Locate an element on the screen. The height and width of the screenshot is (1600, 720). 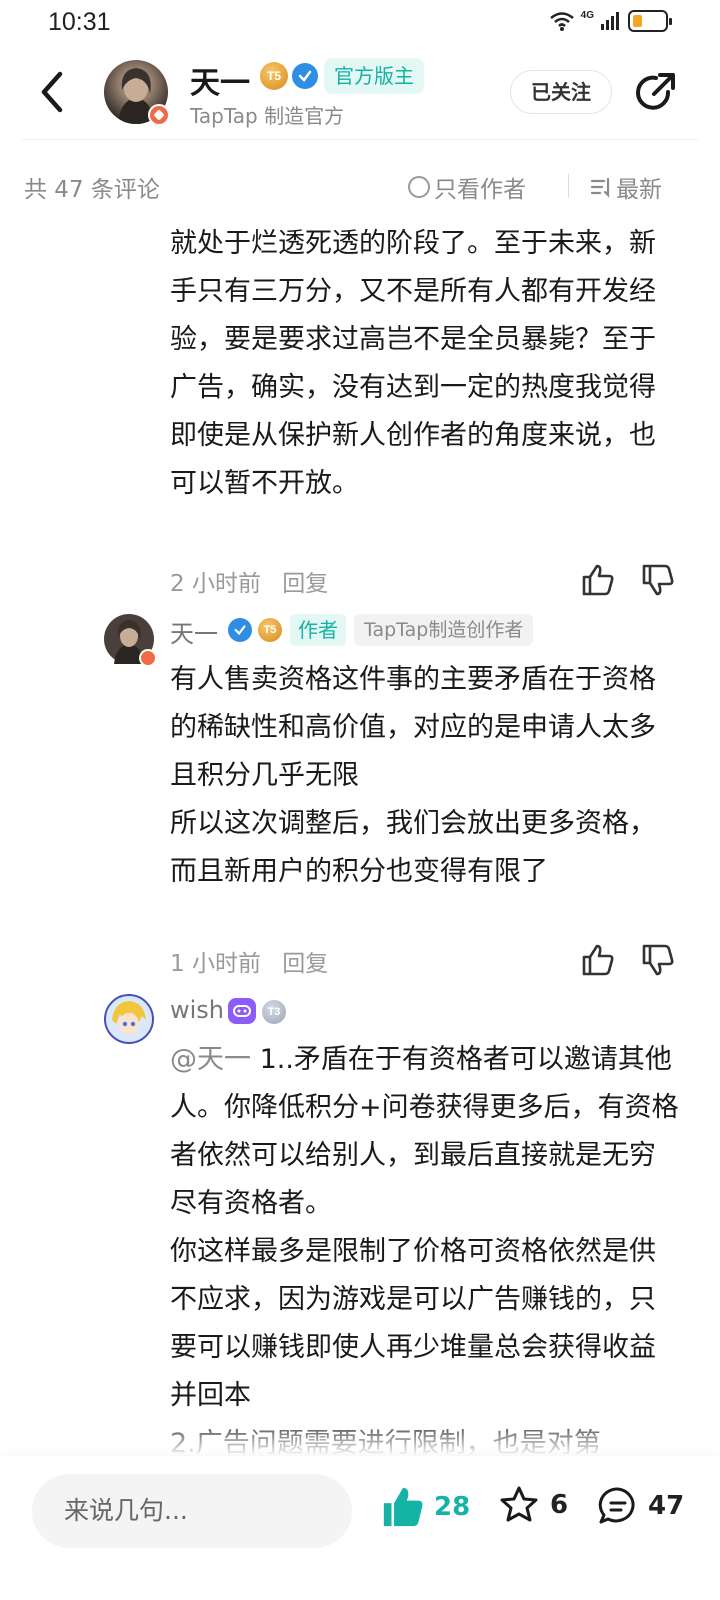
comment-total: 47 is located at coordinates (666, 1506).